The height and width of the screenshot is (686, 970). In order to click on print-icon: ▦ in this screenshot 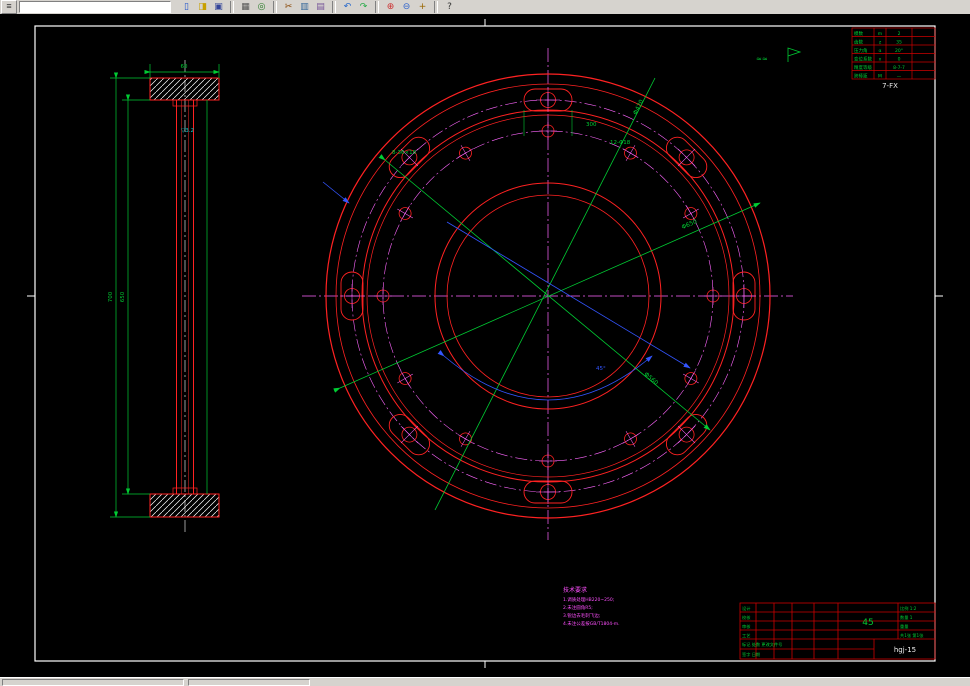, I will do `click(245, 6)`.